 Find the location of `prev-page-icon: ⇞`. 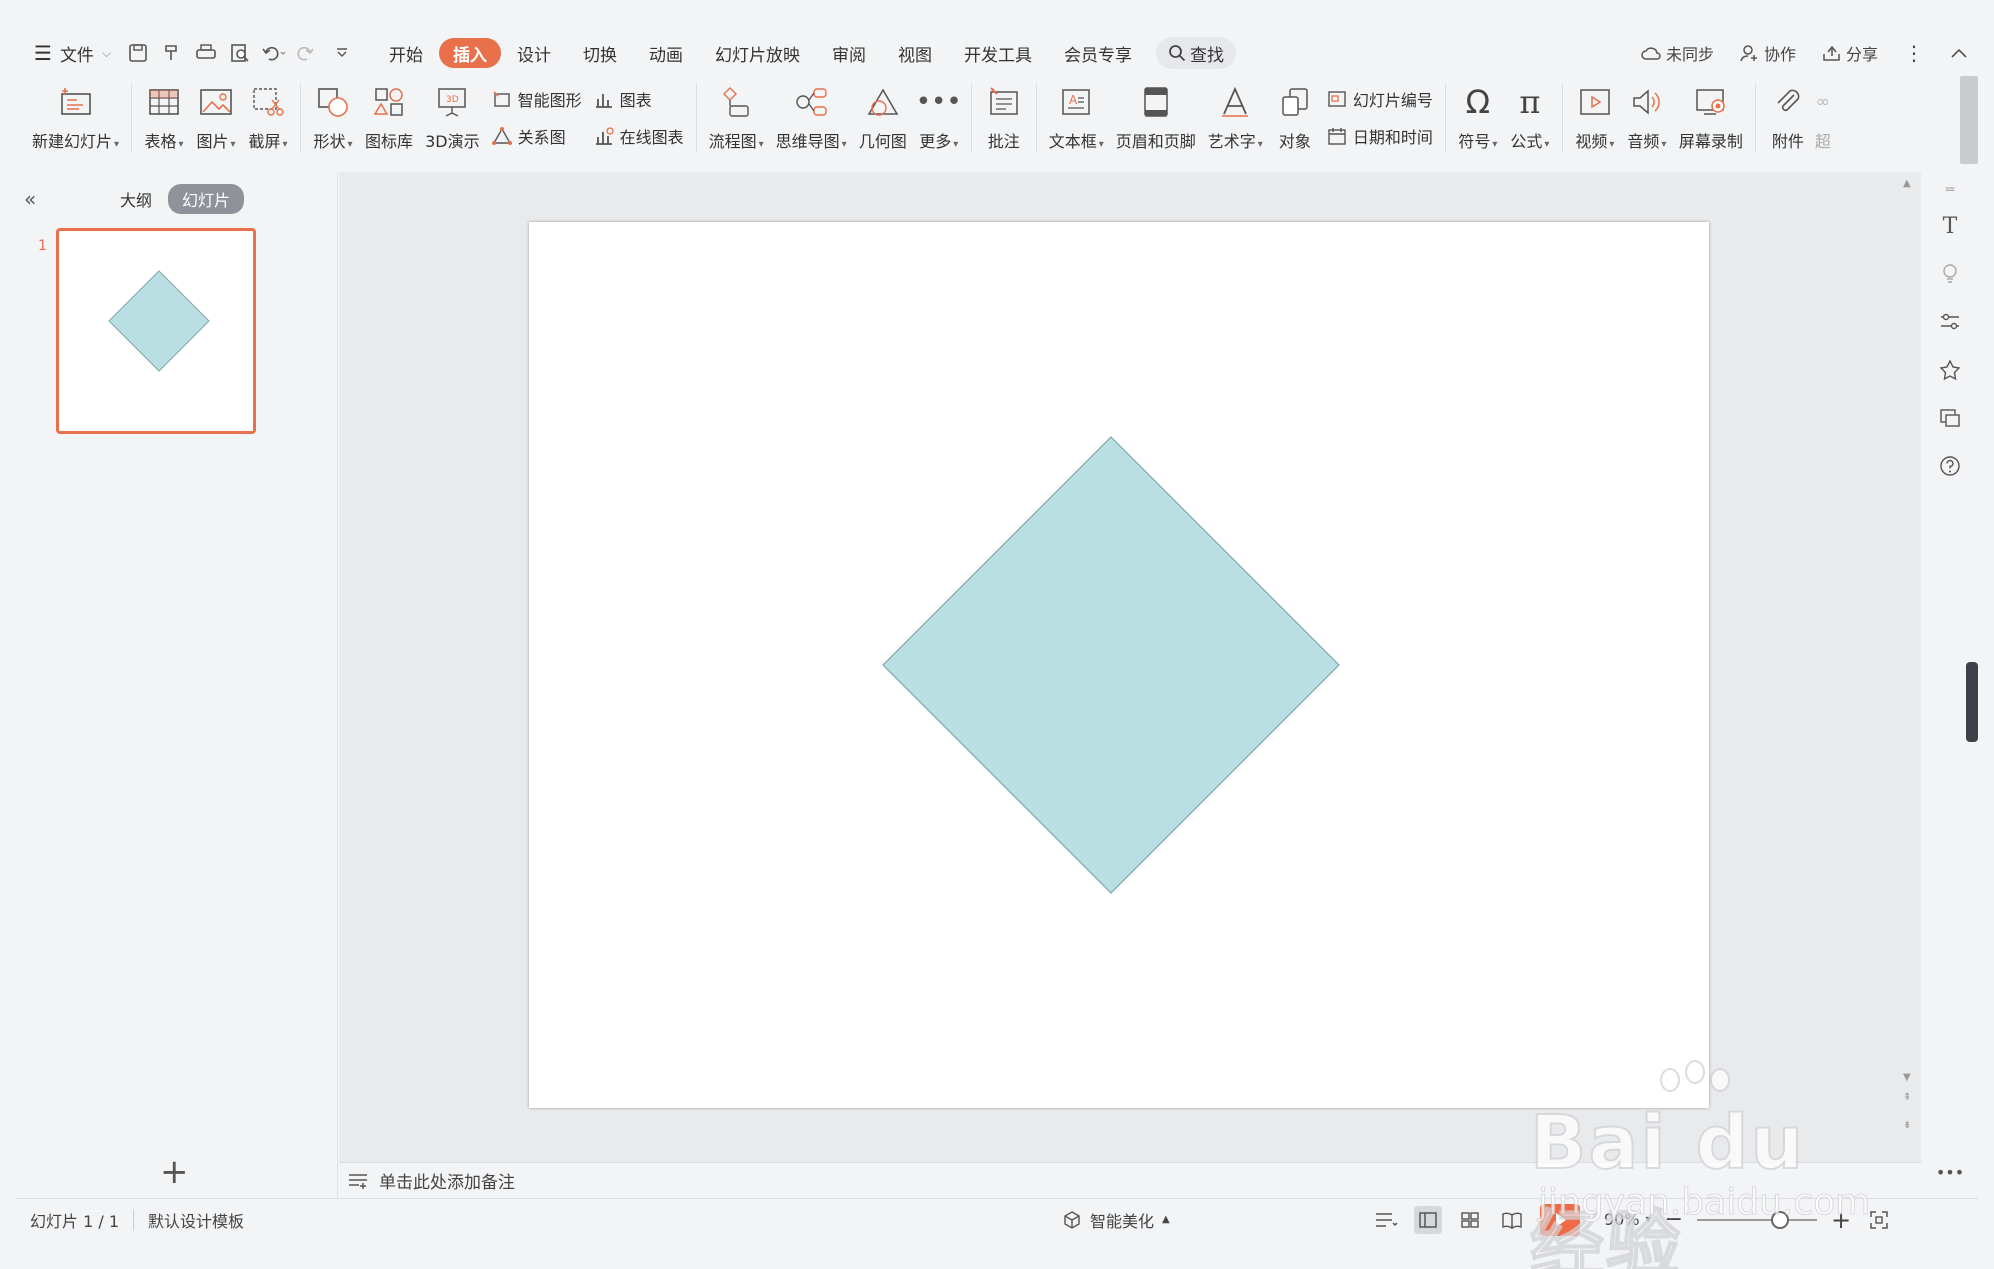

prev-page-icon: ⇞ is located at coordinates (1907, 1097).